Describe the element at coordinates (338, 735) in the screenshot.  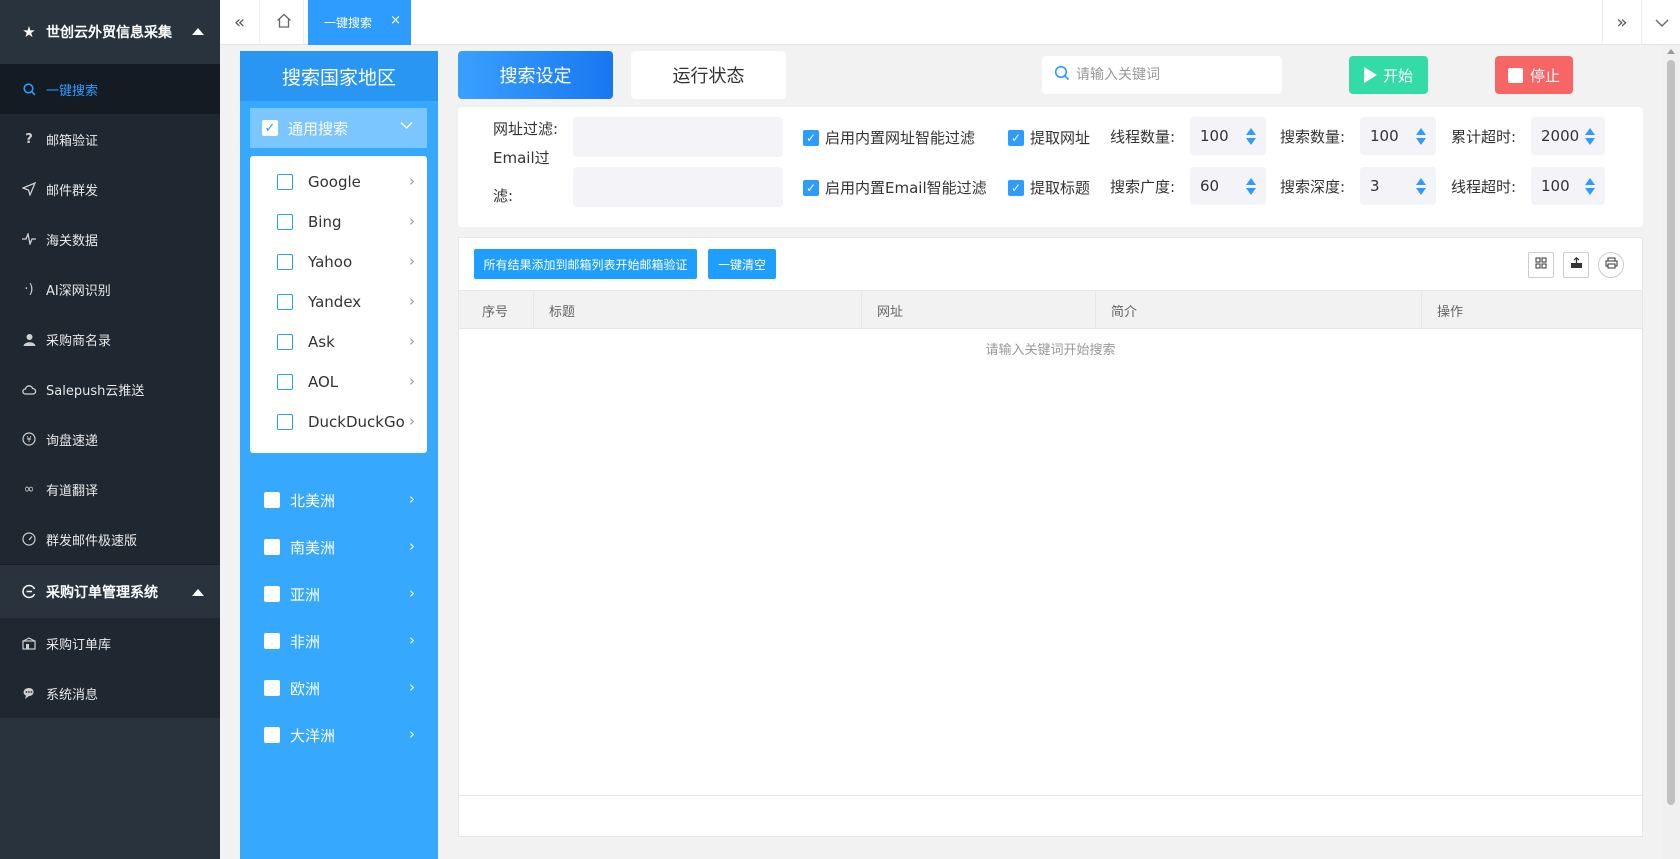
I see `continent-oceania: 大洋洲 ›` at that location.